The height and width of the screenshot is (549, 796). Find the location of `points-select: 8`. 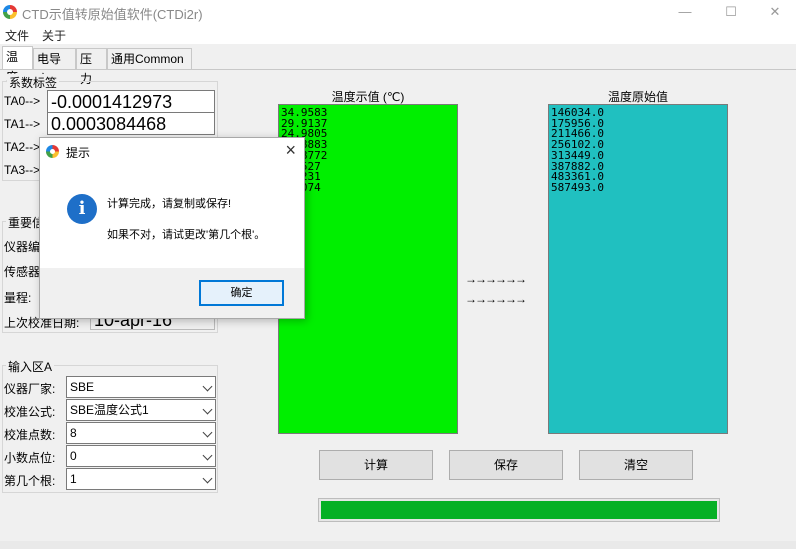

points-select: 8 is located at coordinates (141, 433).